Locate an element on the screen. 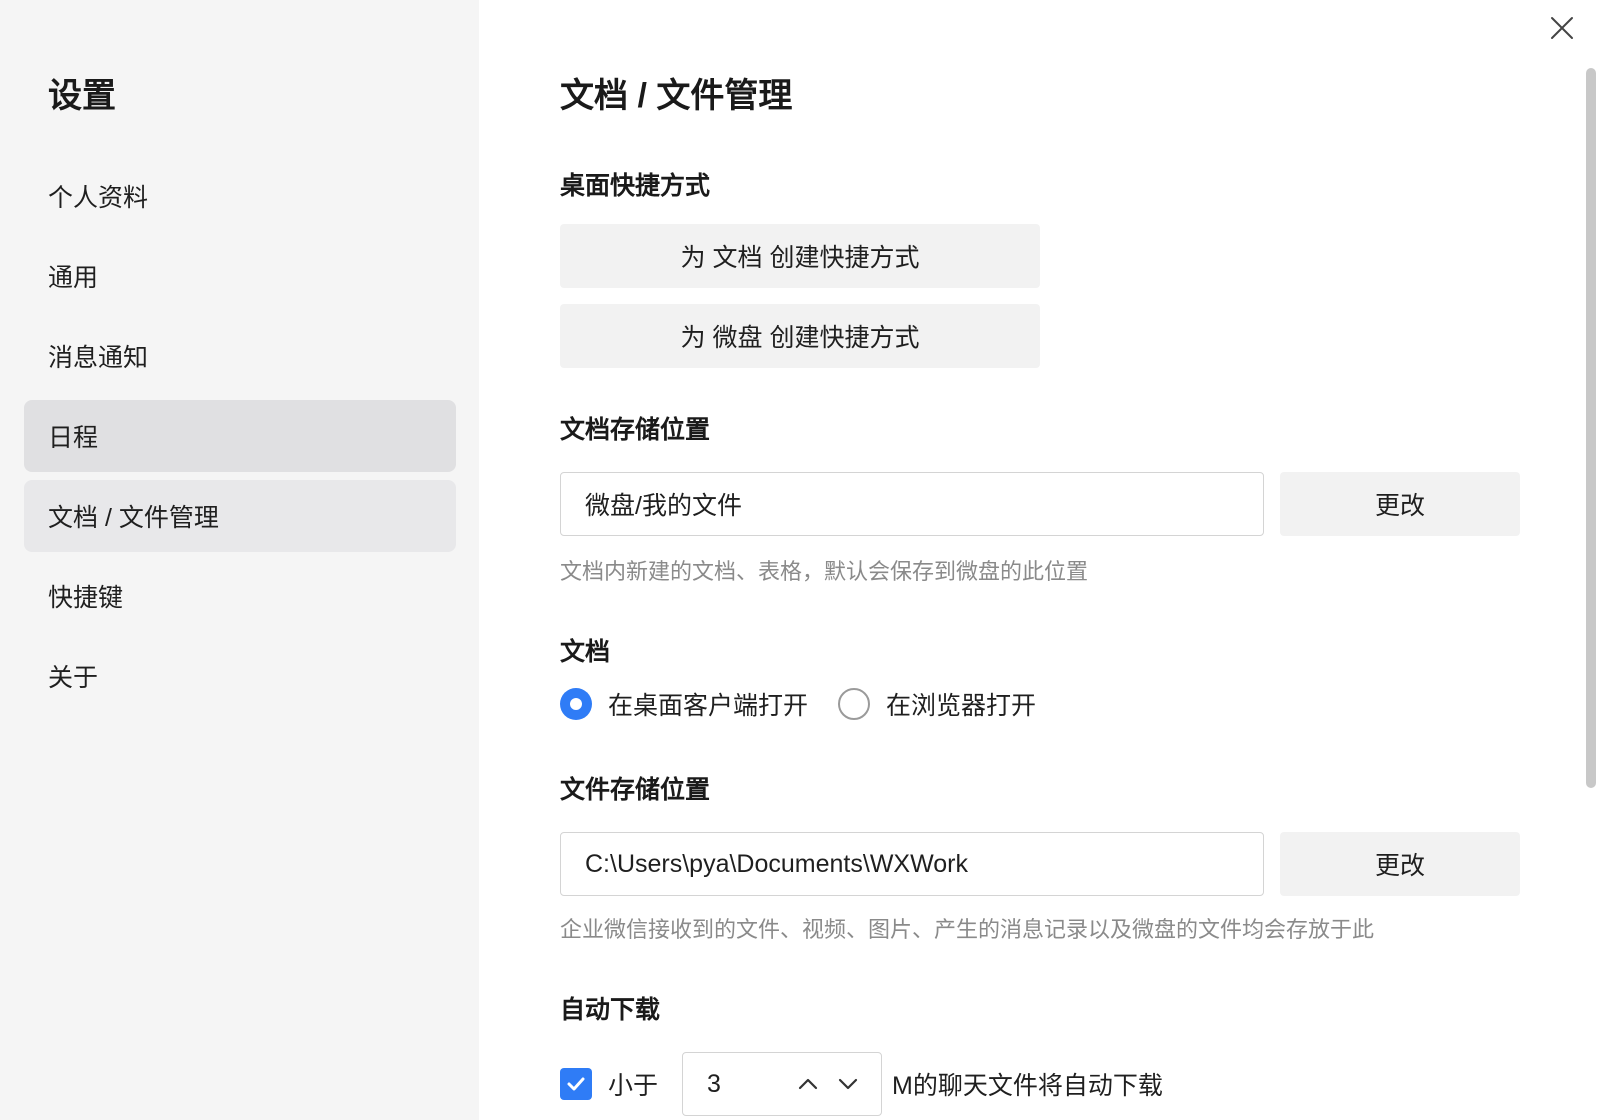 The height and width of the screenshot is (1120, 1600). file-storage-path-text: C:\Users\pya\Documents\WXWork is located at coordinates (776, 863).